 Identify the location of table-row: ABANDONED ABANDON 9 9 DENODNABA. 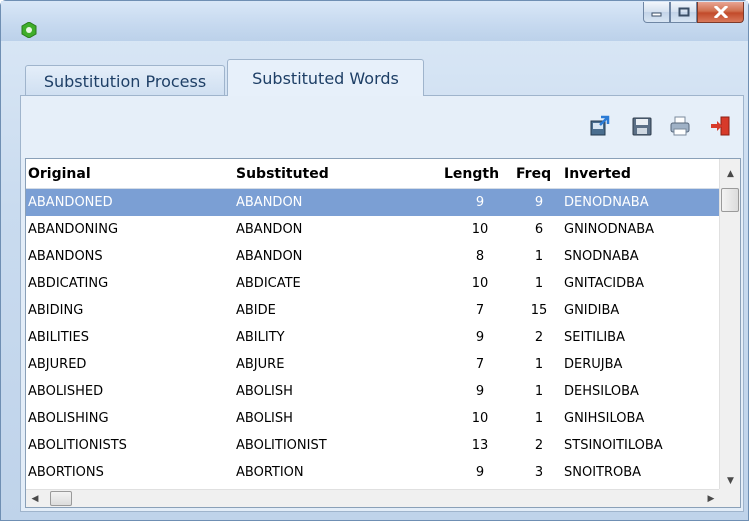
(373, 202).